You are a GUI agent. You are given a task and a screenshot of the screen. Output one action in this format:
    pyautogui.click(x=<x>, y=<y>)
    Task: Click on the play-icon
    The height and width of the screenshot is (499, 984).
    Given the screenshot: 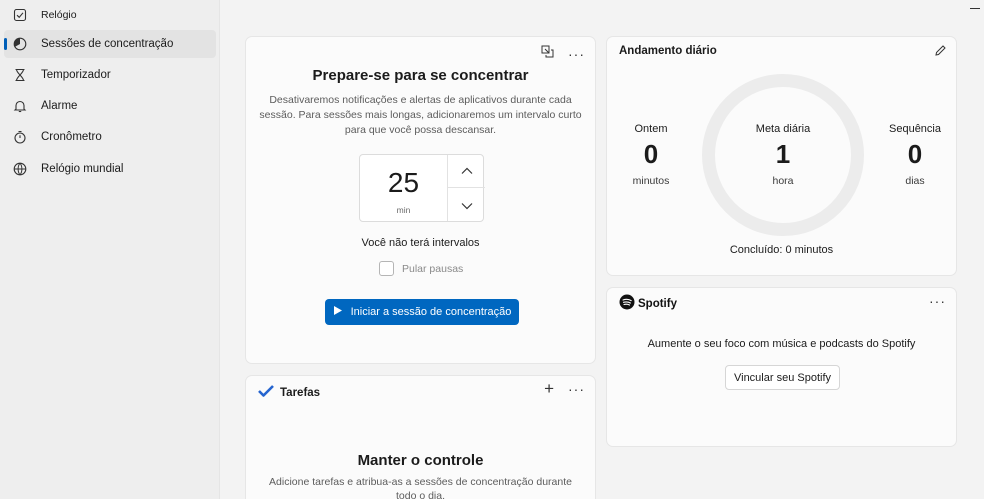 What is the action you would take?
    pyautogui.click(x=338, y=312)
    